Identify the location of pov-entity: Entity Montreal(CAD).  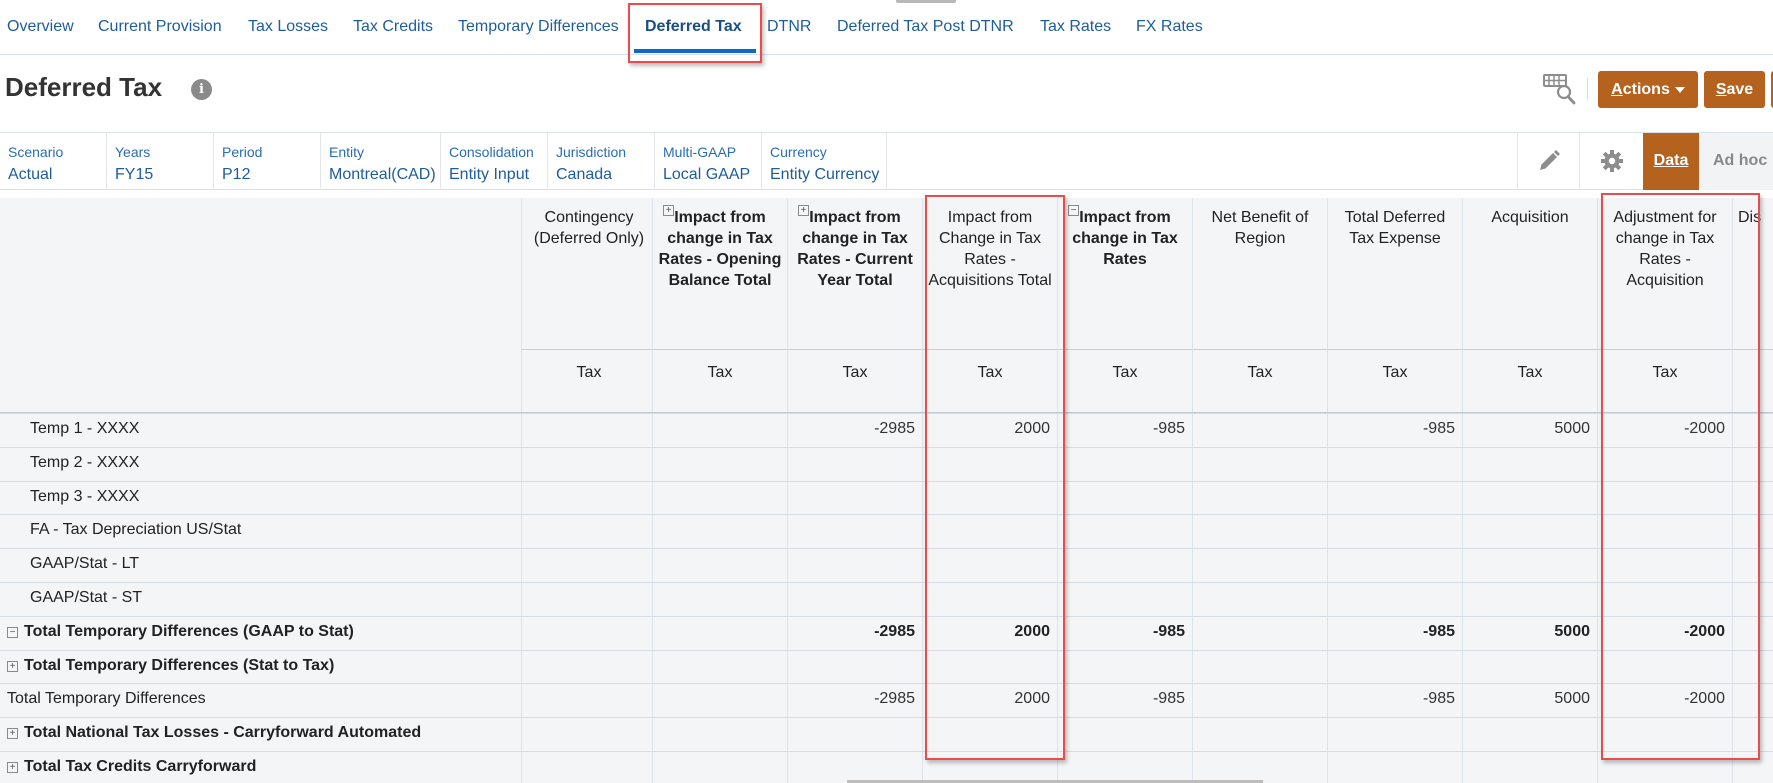
(381, 161).